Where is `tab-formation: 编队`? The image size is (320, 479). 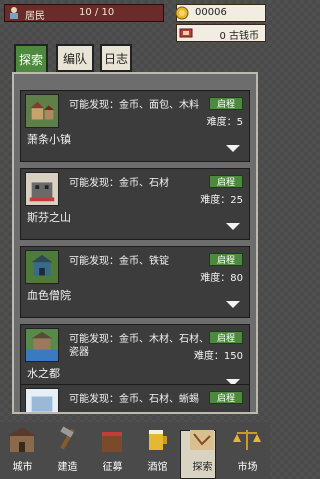 tab-formation: 编队 is located at coordinates (75, 58).